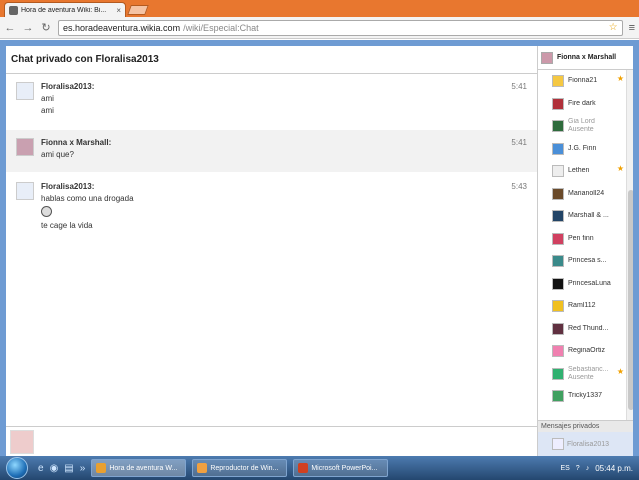 The height and width of the screenshot is (480, 639). I want to click on user-name: J.G. Finn, so click(582, 148).